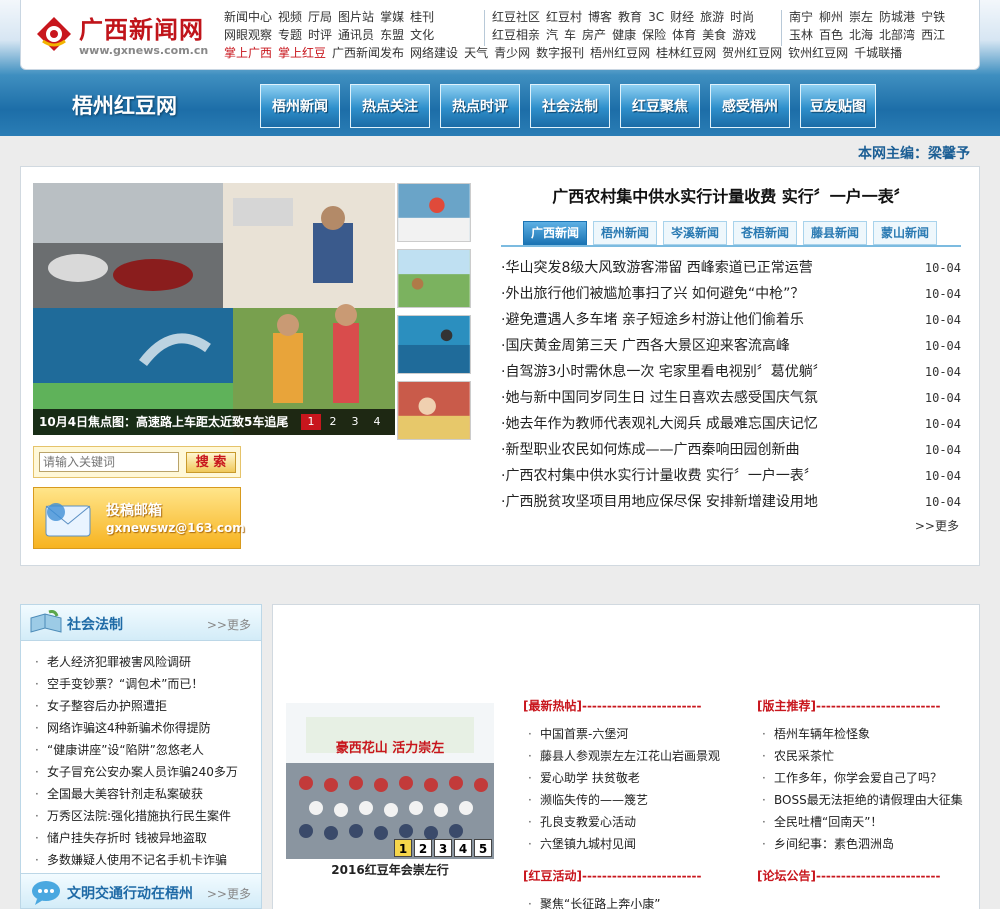  I want to click on nav-link: 美食, so click(714, 35).